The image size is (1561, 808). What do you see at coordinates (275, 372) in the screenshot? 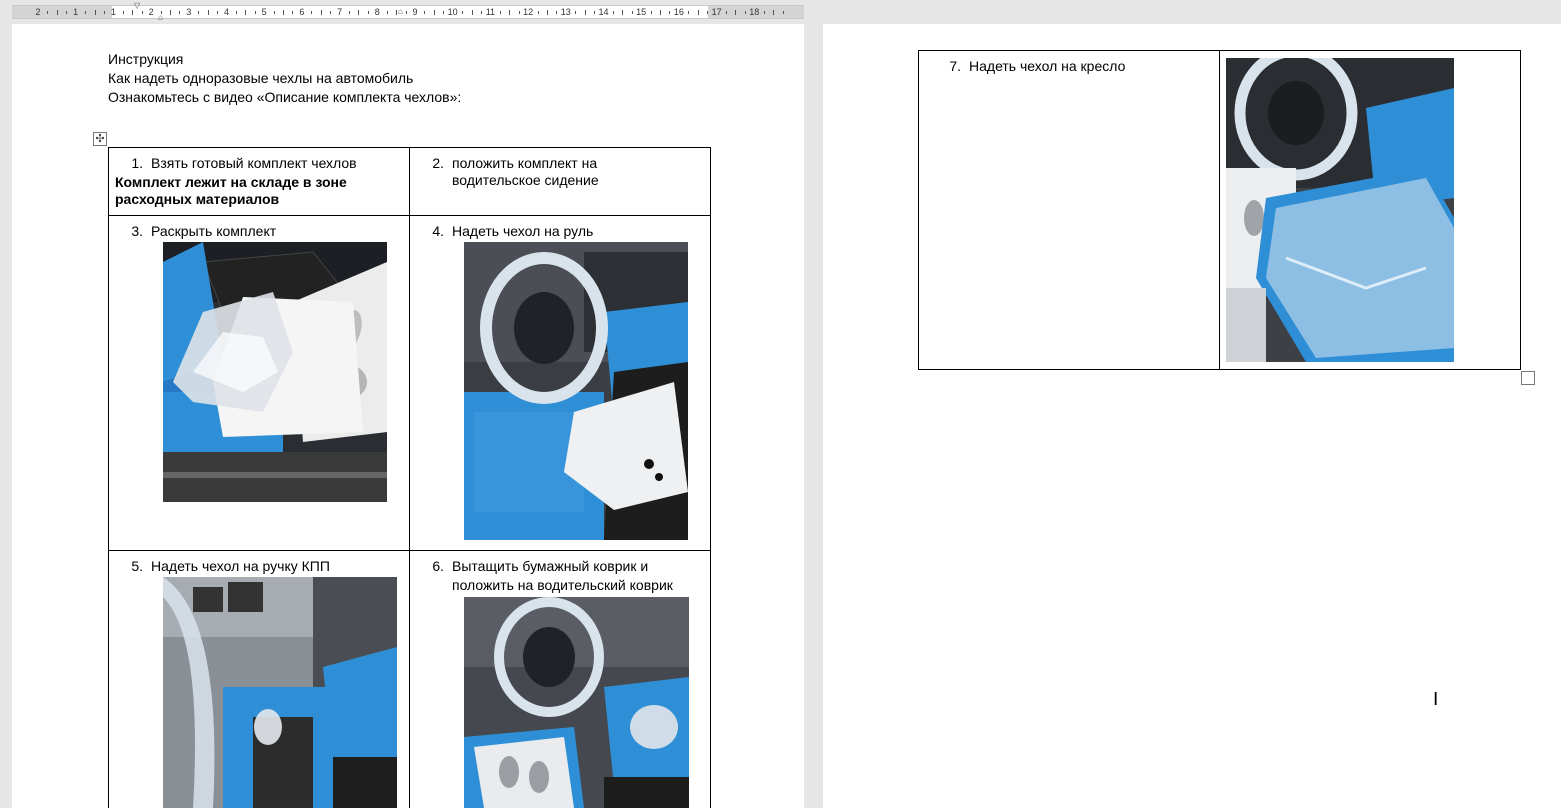
I see `photo-open-kit` at bounding box center [275, 372].